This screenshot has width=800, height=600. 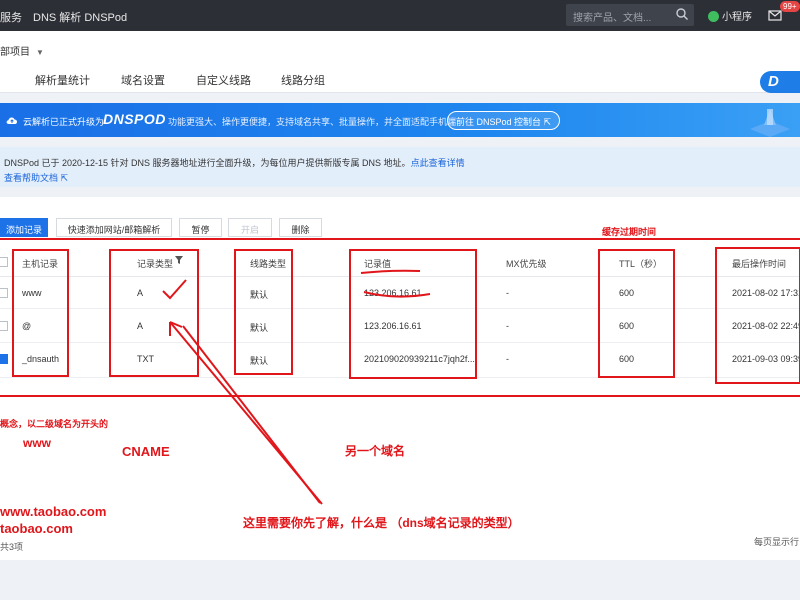 I want to click on annotation-explanation: 这里需要你先了解，什么是 （dns域名记录的类型）, so click(x=381, y=523).